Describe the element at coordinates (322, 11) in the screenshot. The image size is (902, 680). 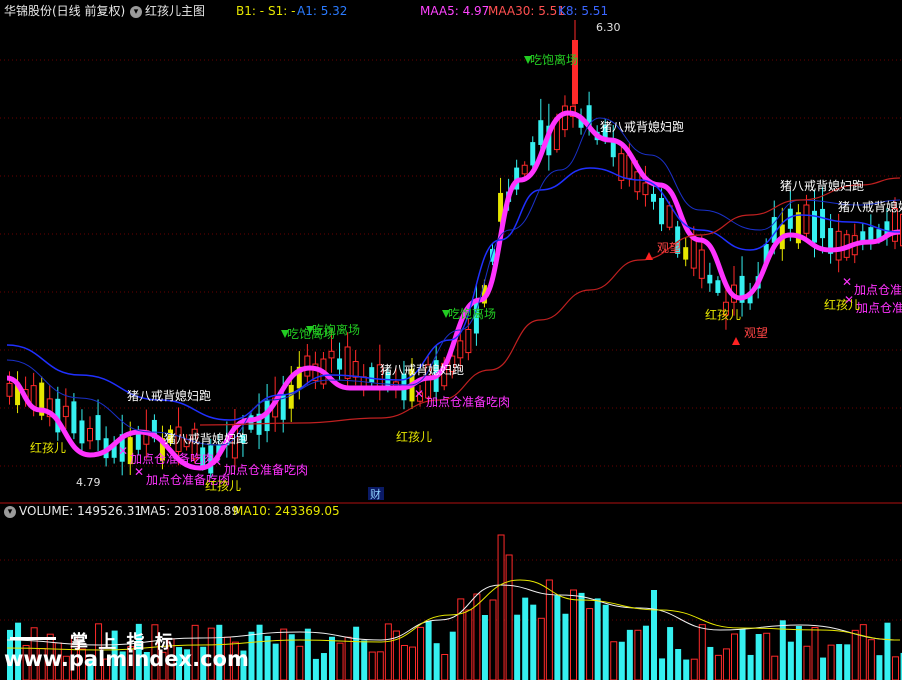
I see `a1-value: A1: 5.32` at that location.